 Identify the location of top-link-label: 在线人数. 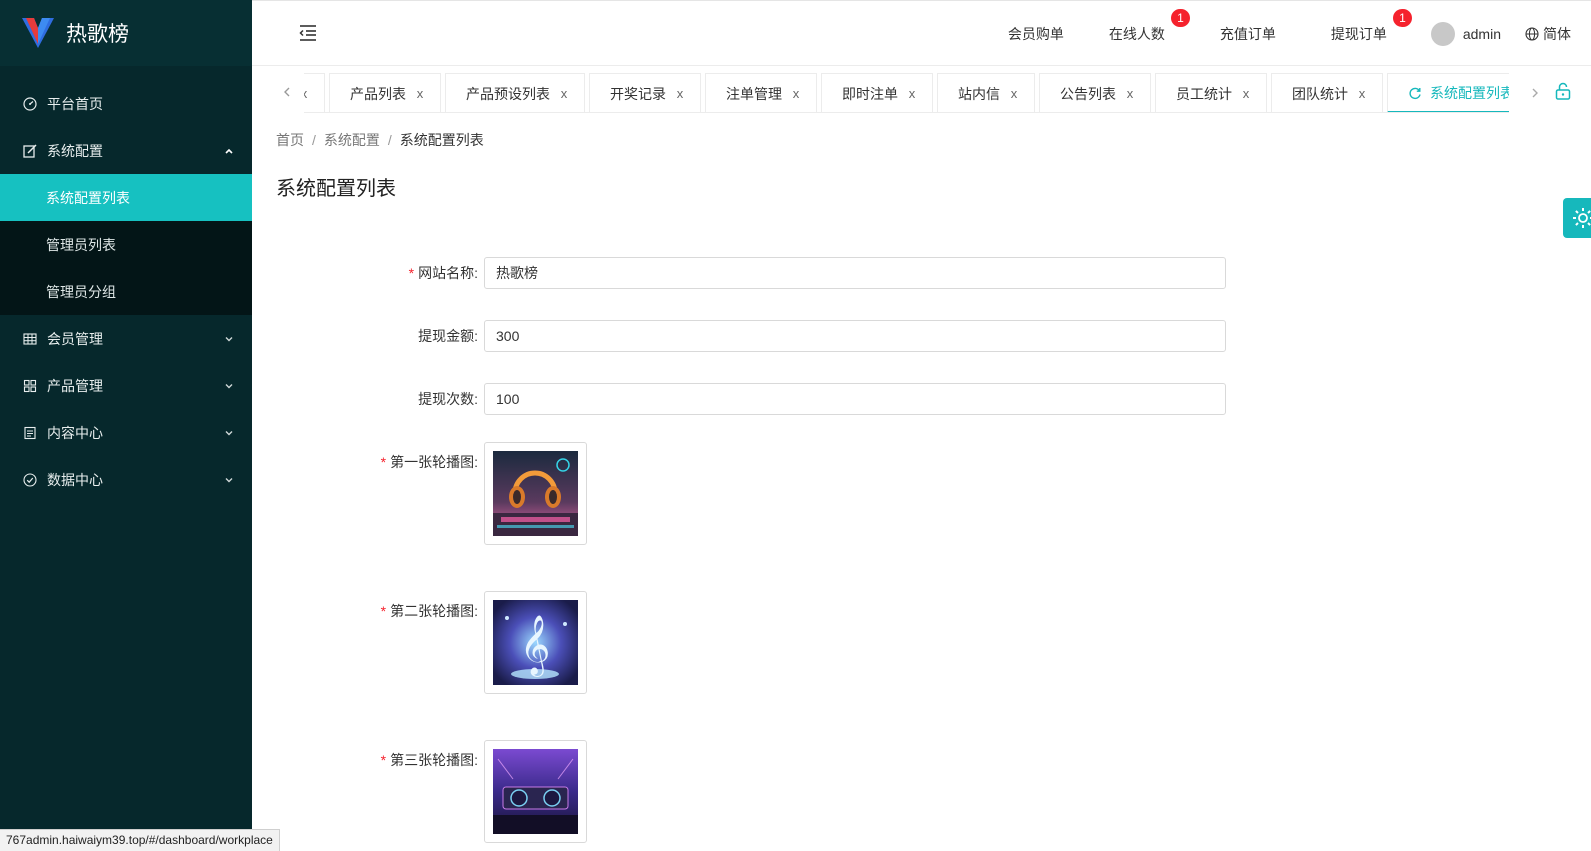
(1136, 34).